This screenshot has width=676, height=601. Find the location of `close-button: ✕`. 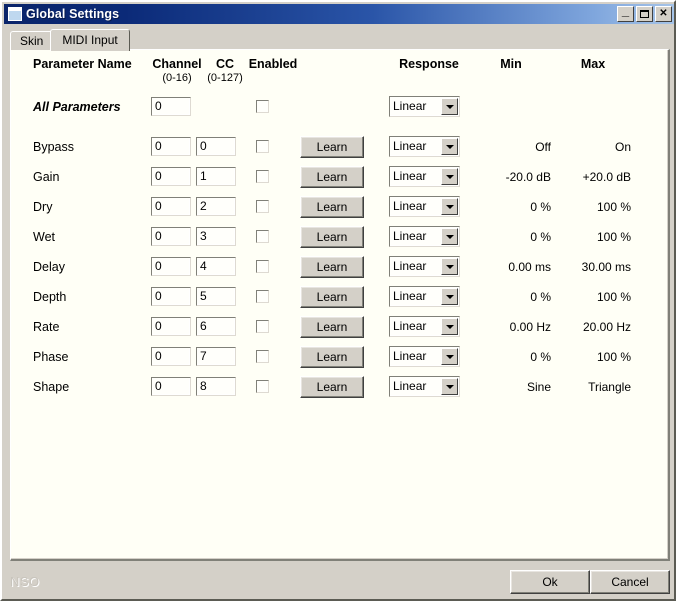

close-button: ✕ is located at coordinates (663, 14).